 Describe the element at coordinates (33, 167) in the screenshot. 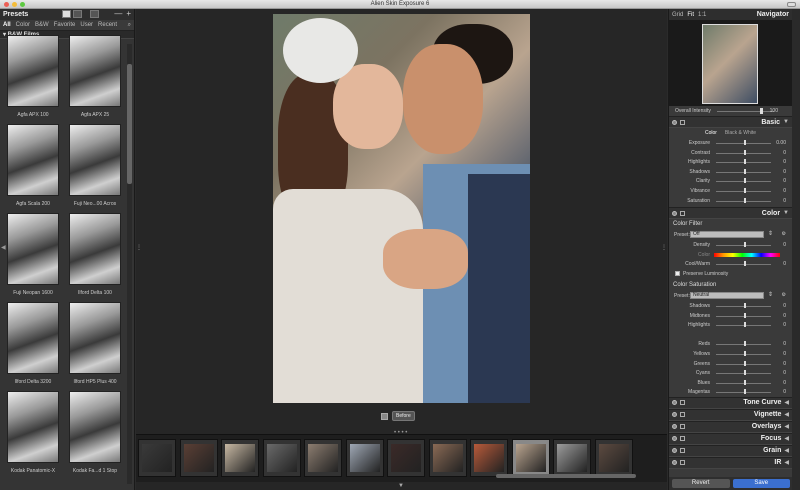

I see `preset-thumbnail: Agfa Scala 200` at that location.